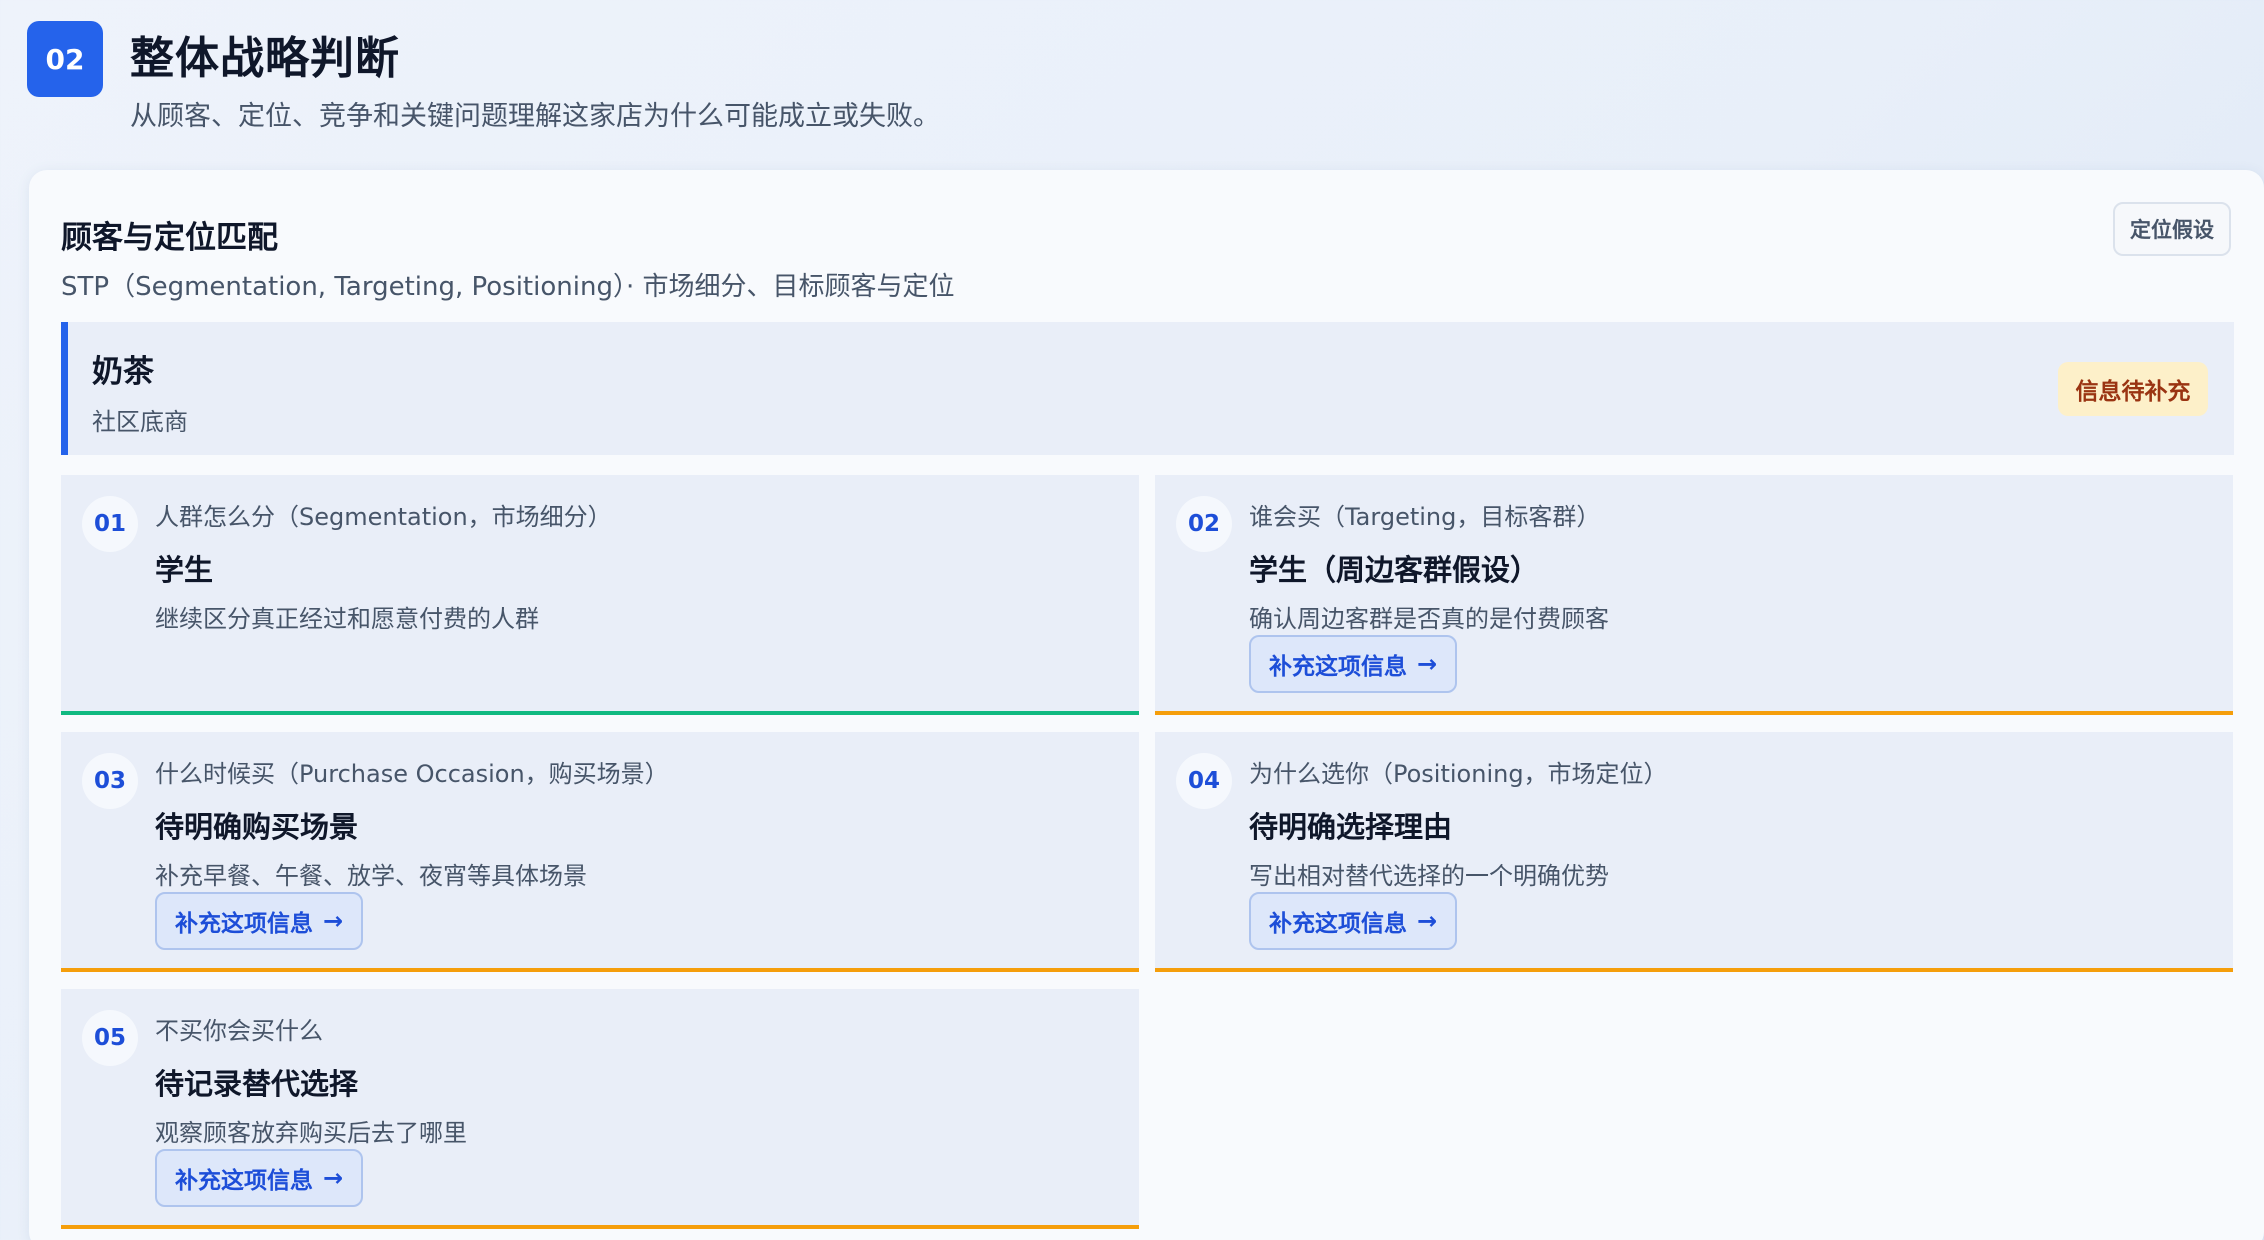 The width and height of the screenshot is (2264, 1240). What do you see at coordinates (257, 827) in the screenshot?
I see `question-answer: 待明确购买场景` at bounding box center [257, 827].